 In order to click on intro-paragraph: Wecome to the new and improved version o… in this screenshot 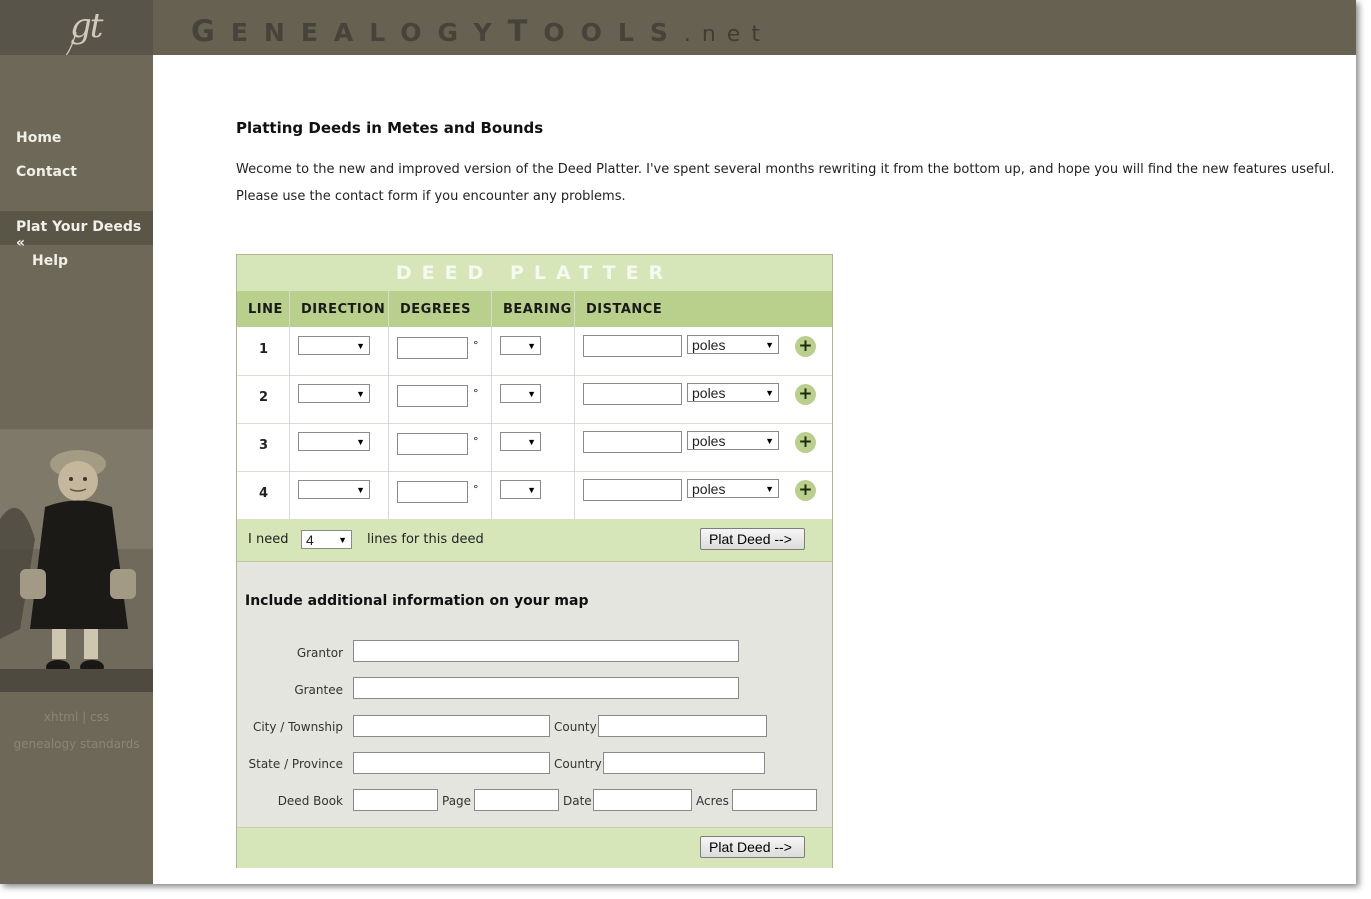, I will do `click(785, 183)`.